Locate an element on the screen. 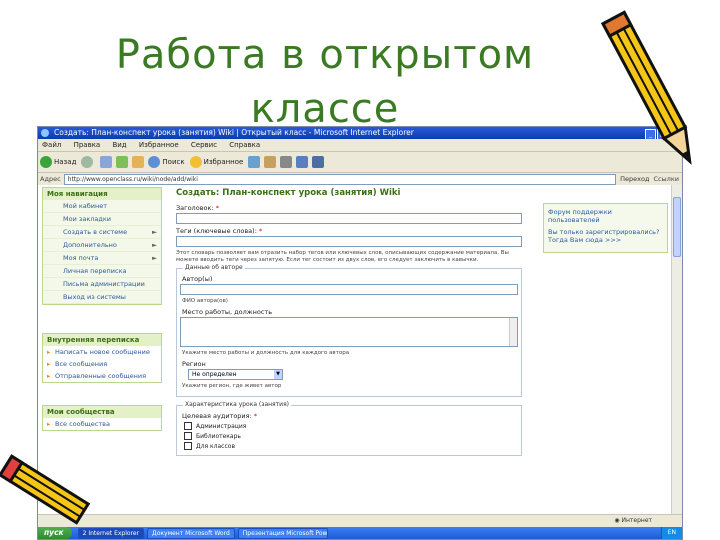 This screenshot has height=540, width=720. page-scrollbar is located at coordinates (676, 350).